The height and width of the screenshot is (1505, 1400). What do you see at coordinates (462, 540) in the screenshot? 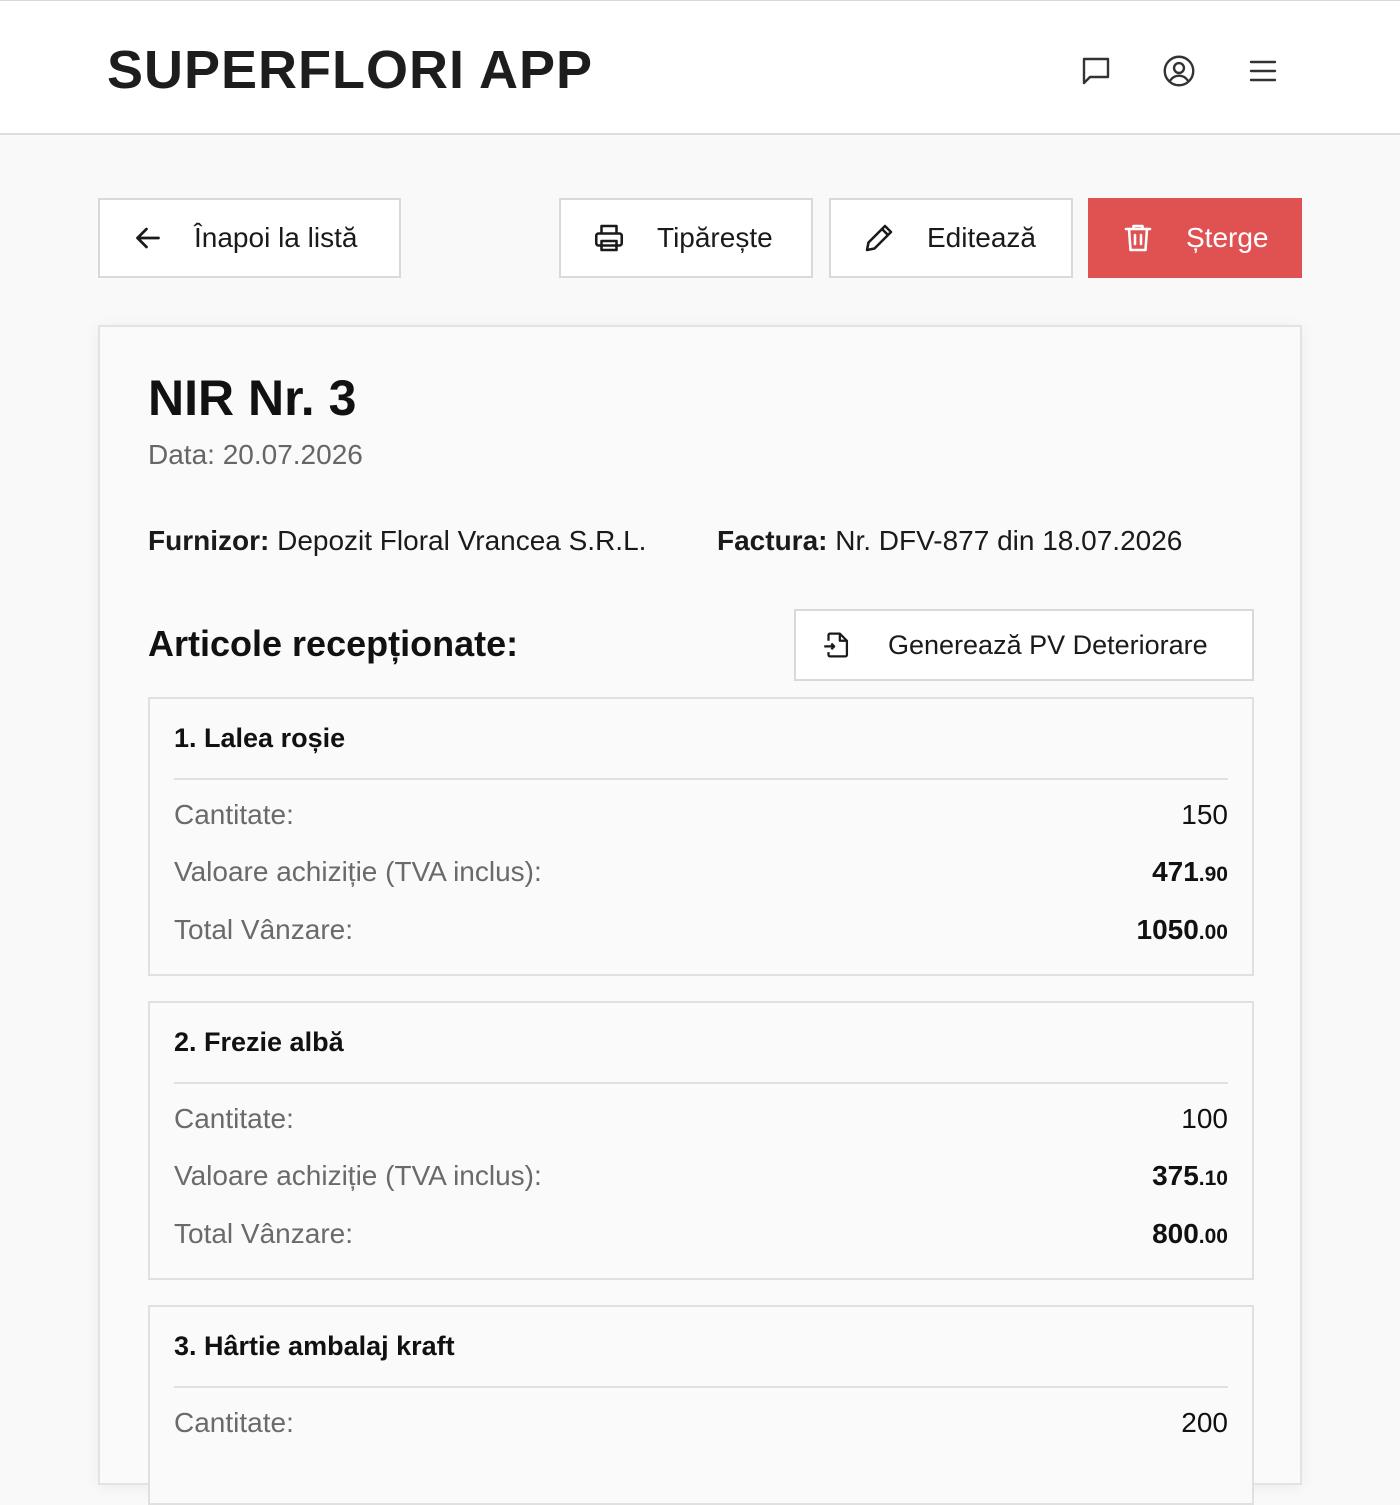
I see `supplier-value: Depozit Floral Vrancea S.R.L.` at bounding box center [462, 540].